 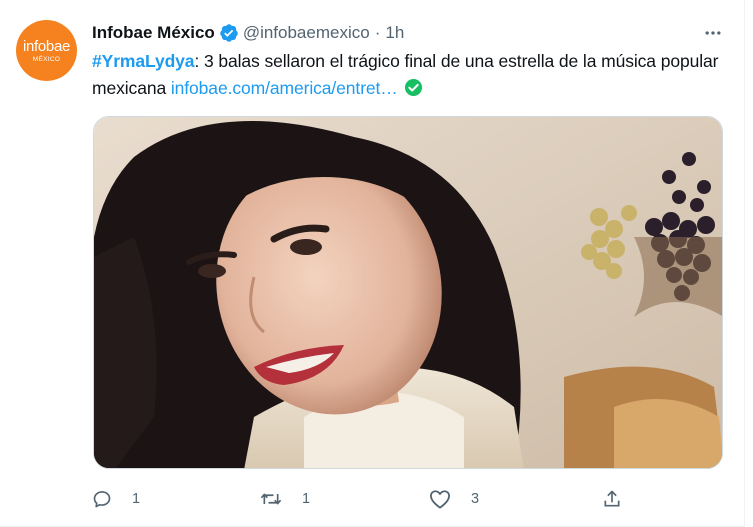 What do you see at coordinates (475, 499) in the screenshot?
I see `like-count: 3` at bounding box center [475, 499].